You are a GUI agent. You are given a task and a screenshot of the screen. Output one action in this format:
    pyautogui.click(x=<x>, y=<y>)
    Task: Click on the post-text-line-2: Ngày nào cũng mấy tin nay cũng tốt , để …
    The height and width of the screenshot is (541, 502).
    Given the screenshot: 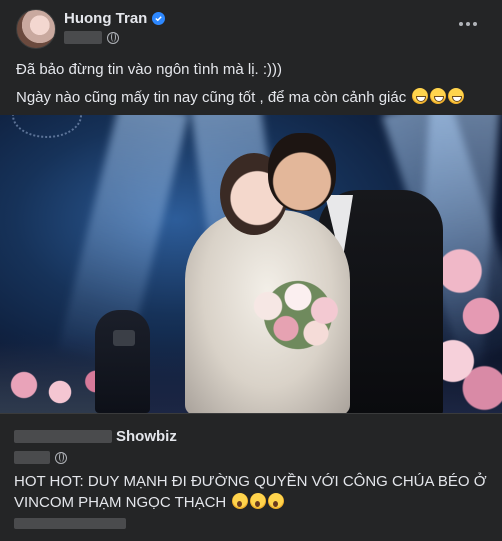 What is the action you would take?
    pyautogui.click(x=240, y=98)
    